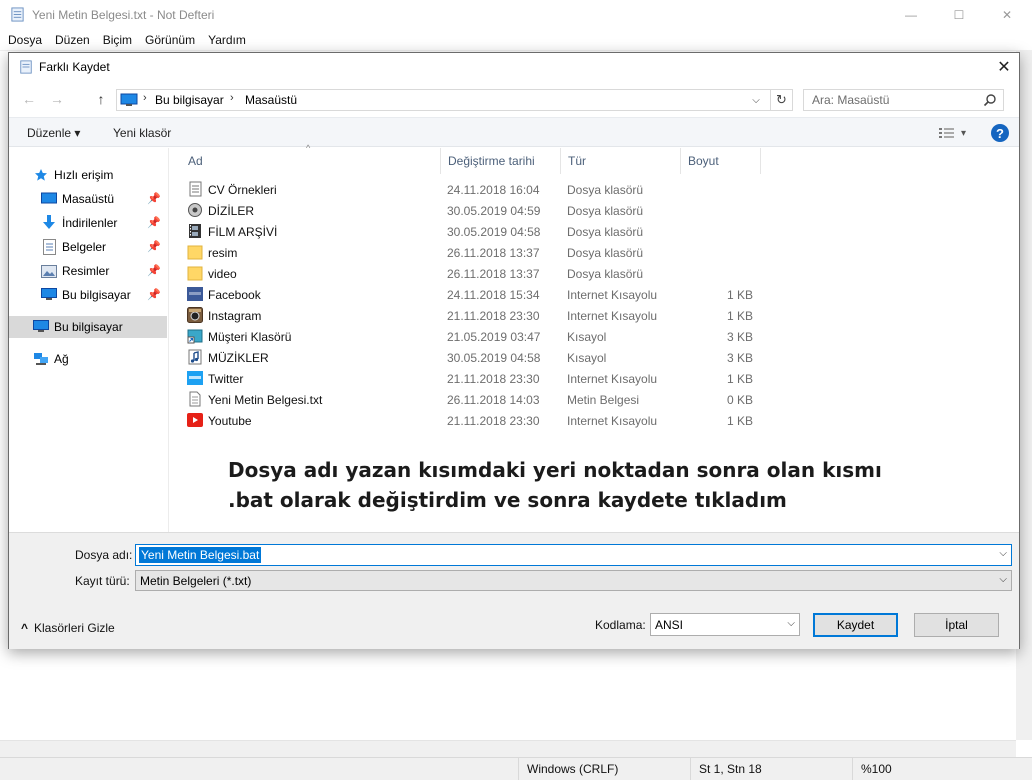 The height and width of the screenshot is (780, 1032). What do you see at coordinates (454, 100) in the screenshot?
I see `address-bar: › Bu bilgisayar › Masaüstü ⌵ ↻` at bounding box center [454, 100].